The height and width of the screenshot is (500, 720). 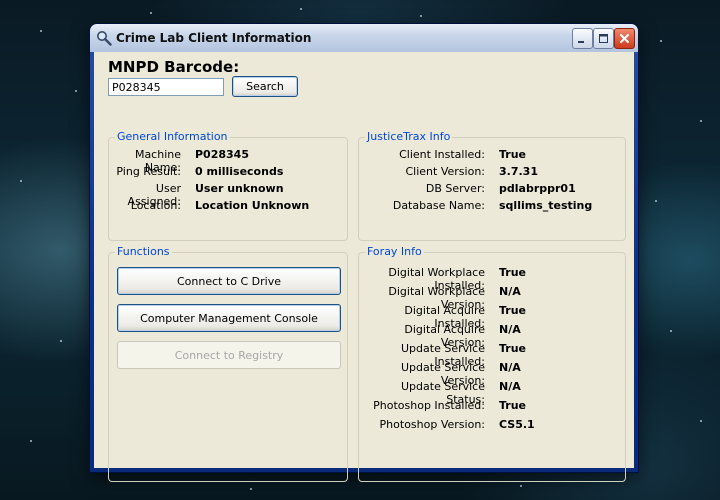 I want to click on connect-registry-button: Connect to Registry, so click(x=229, y=355).